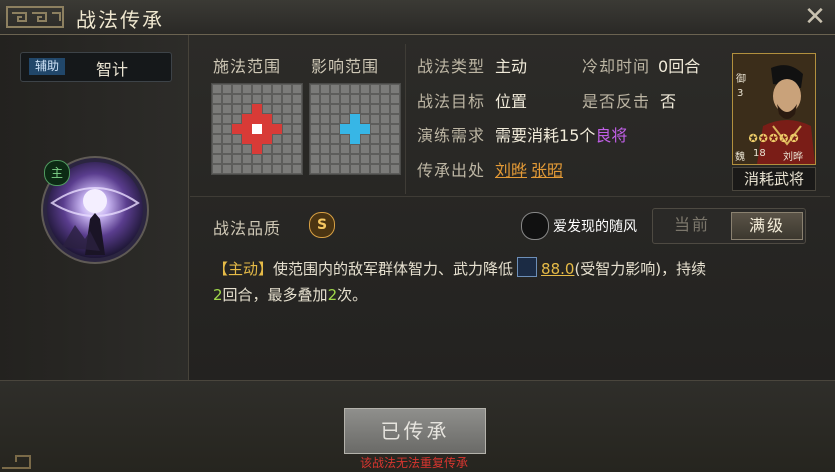  What do you see at coordinates (511, 170) in the screenshot?
I see `source-link-1: 刘晔` at bounding box center [511, 170].